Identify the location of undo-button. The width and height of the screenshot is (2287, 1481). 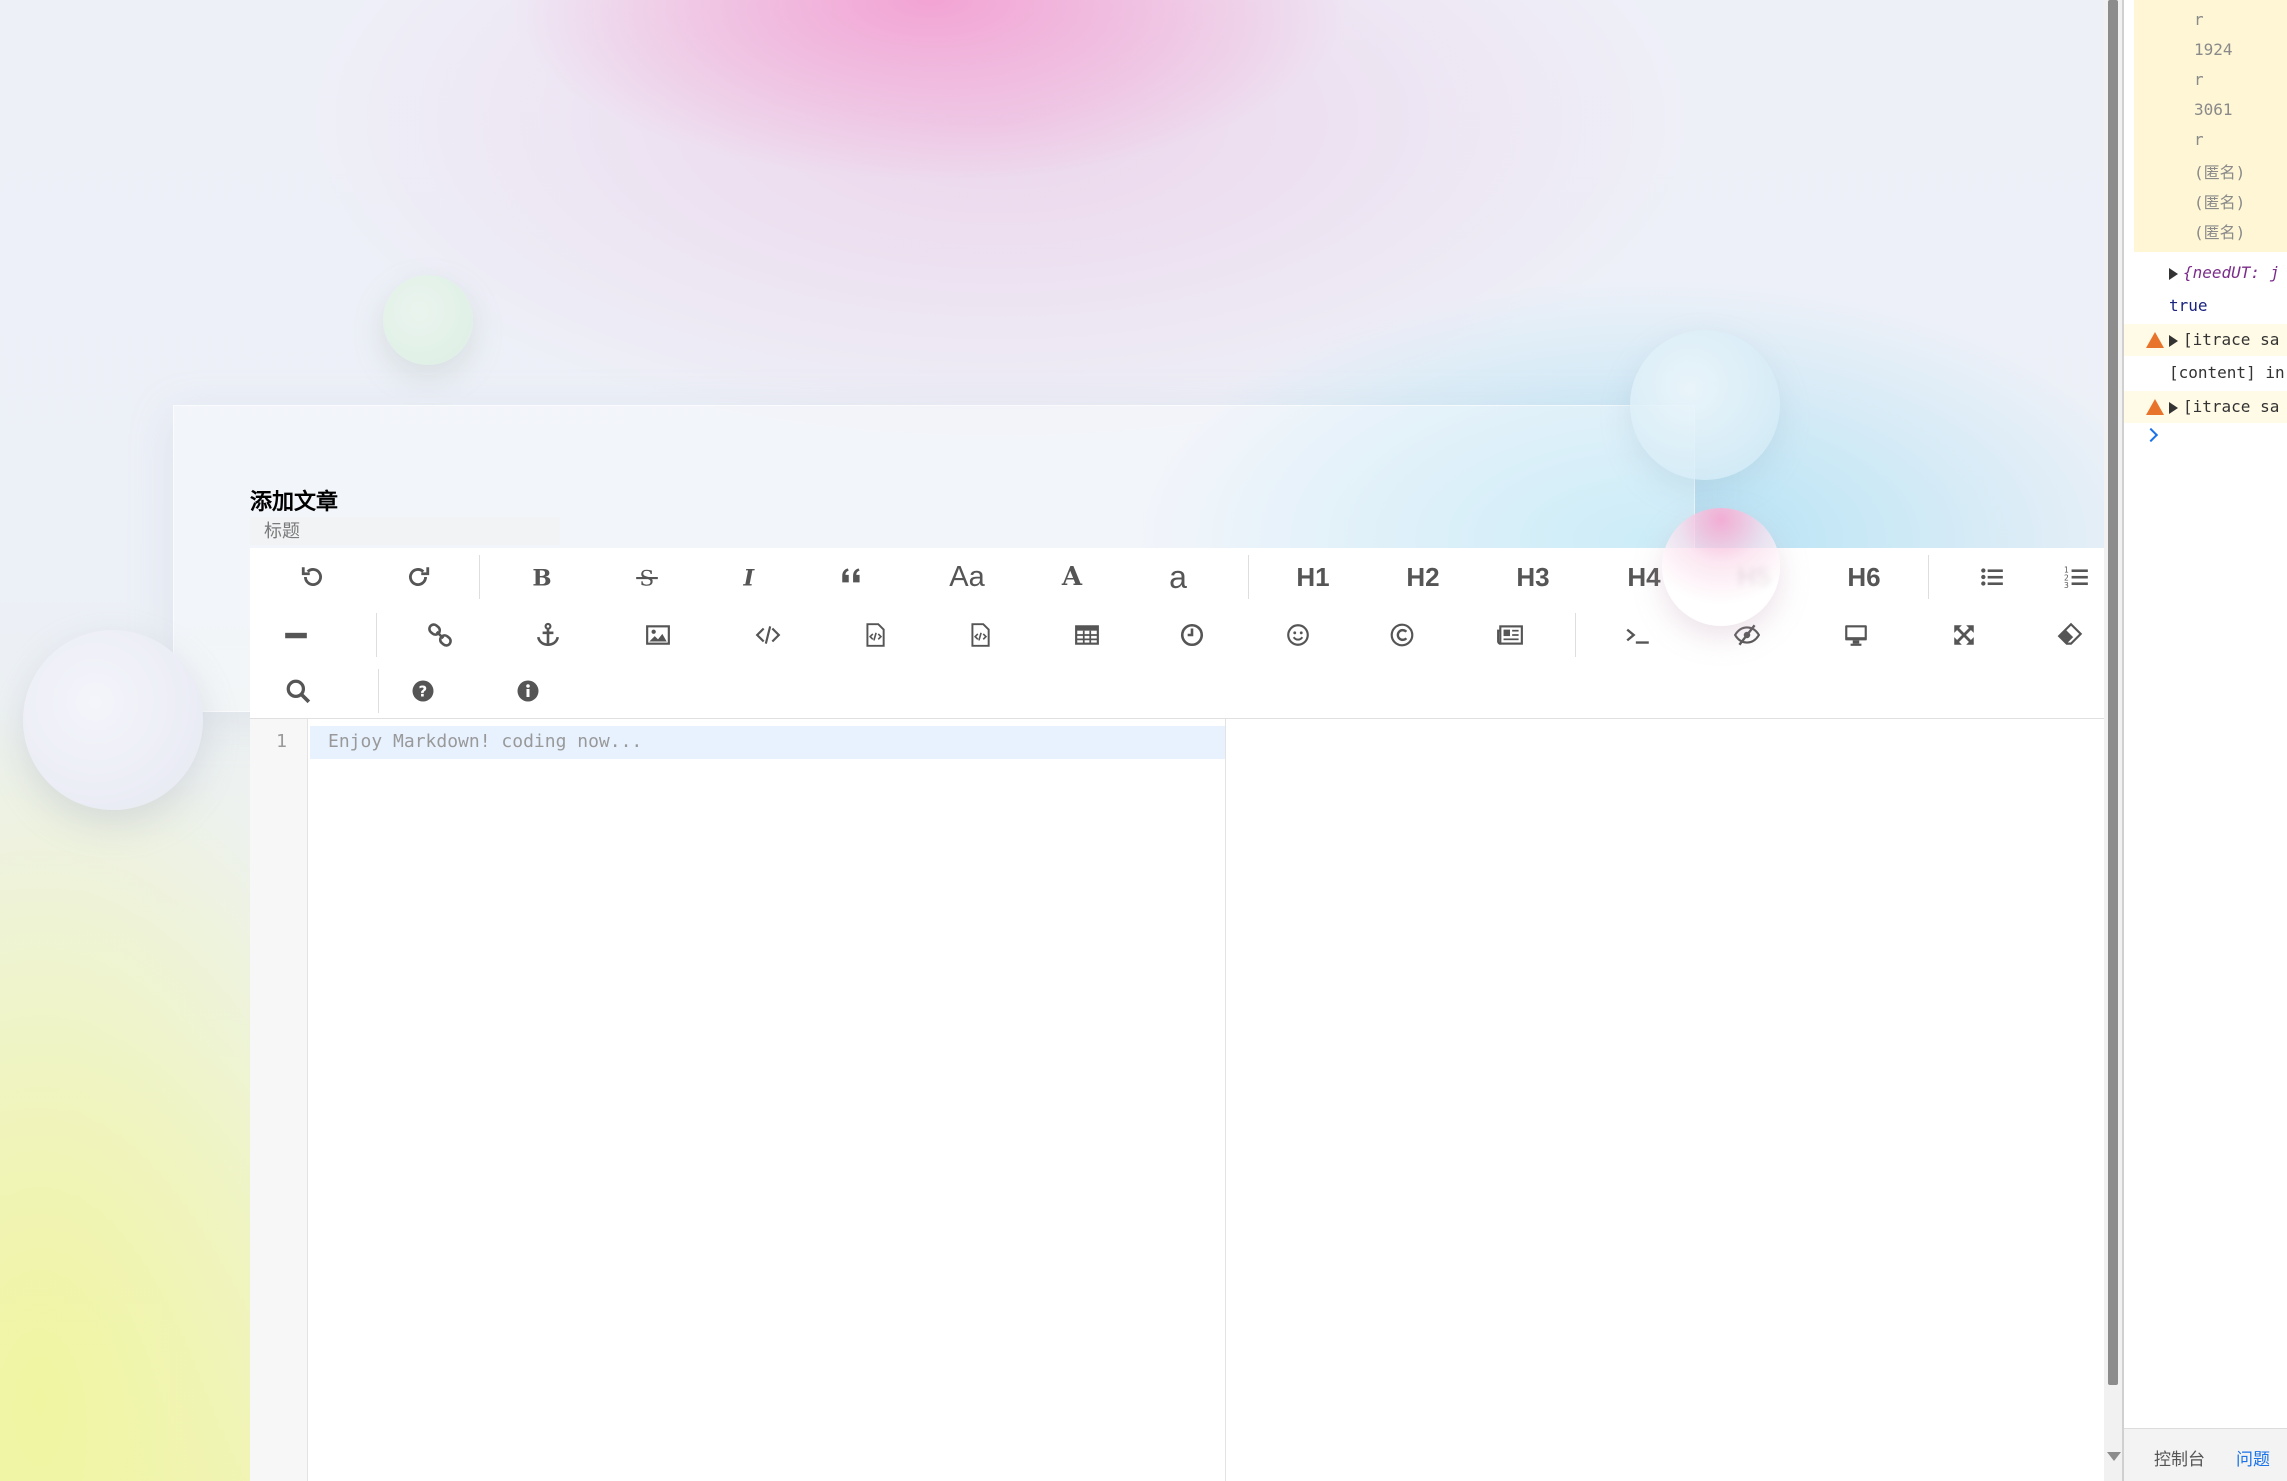
(313, 577).